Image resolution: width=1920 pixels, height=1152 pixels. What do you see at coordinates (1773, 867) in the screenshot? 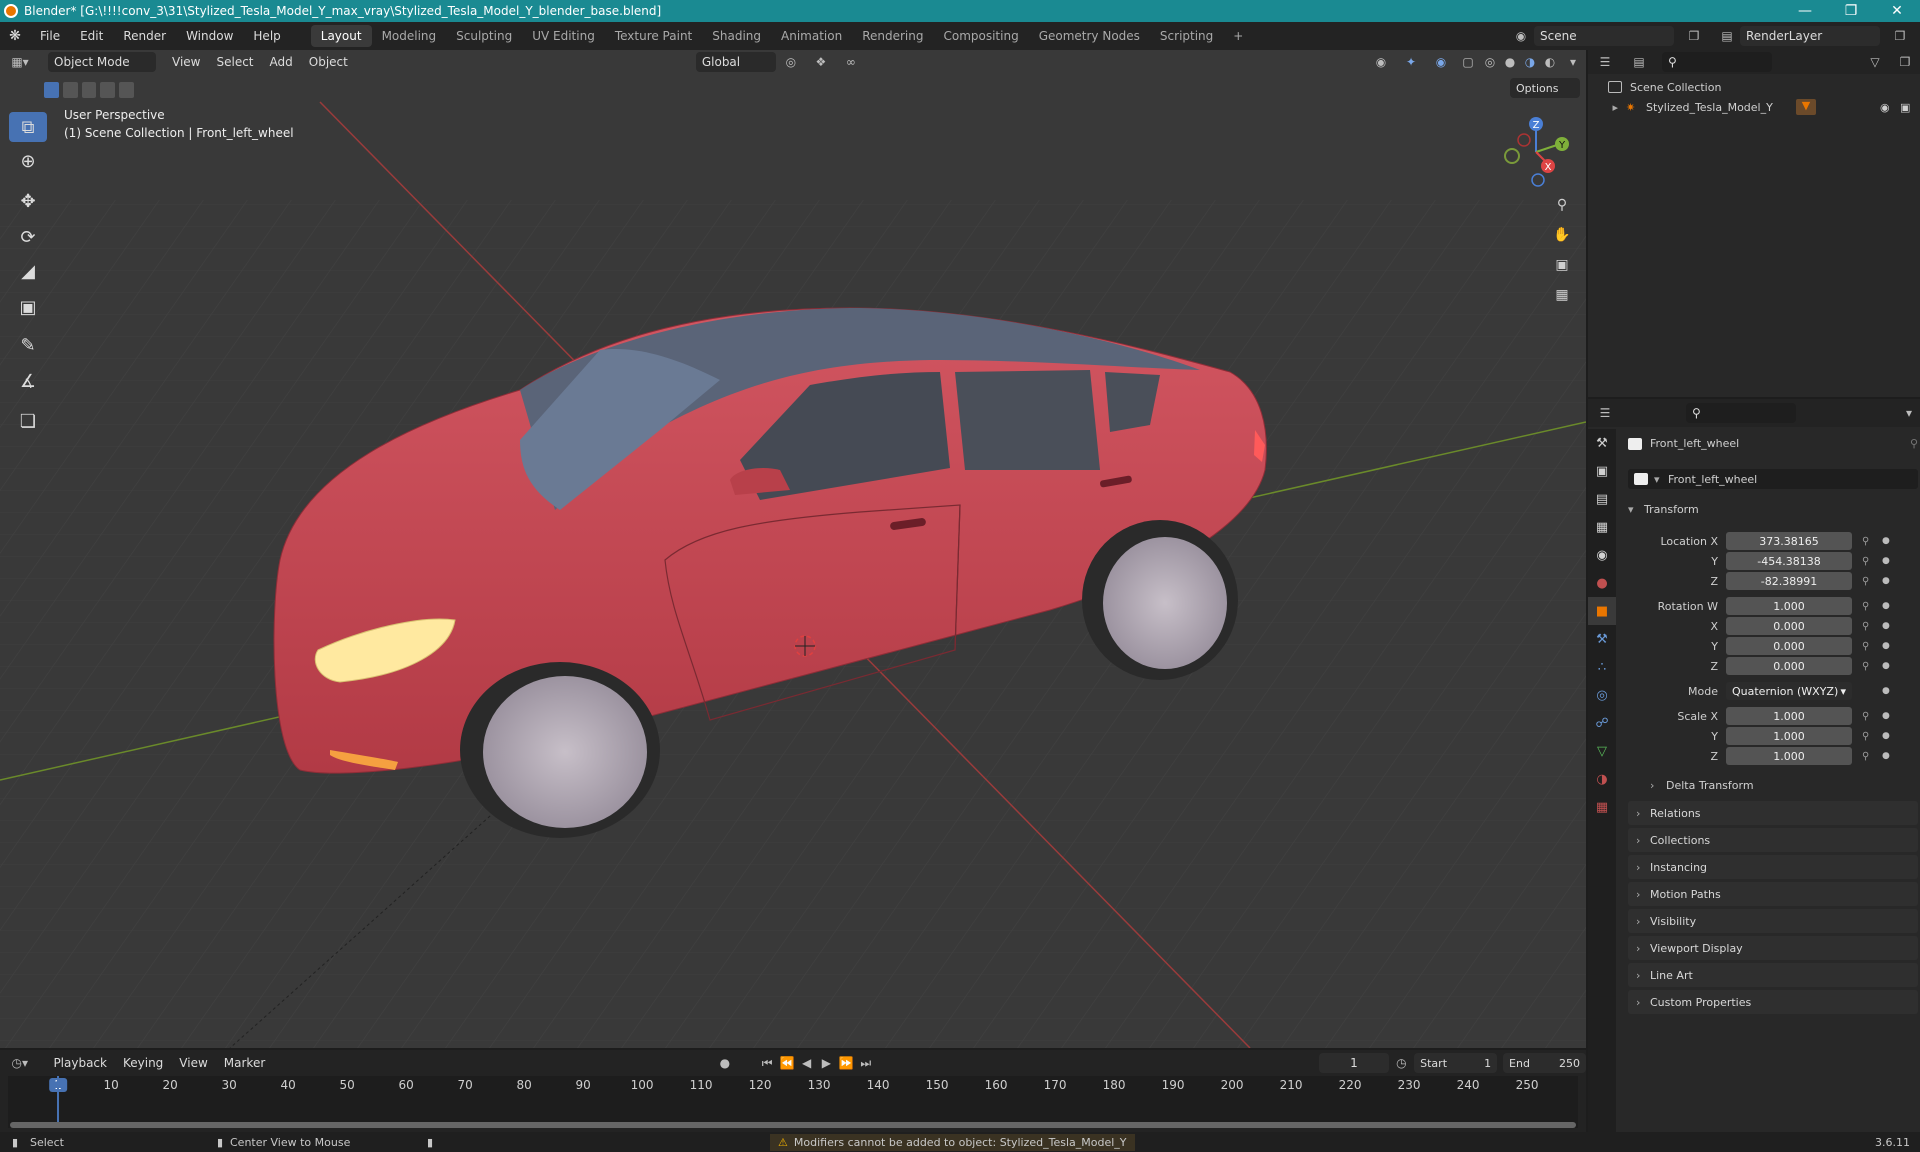
I see `section-instancing: › Instancing` at bounding box center [1773, 867].